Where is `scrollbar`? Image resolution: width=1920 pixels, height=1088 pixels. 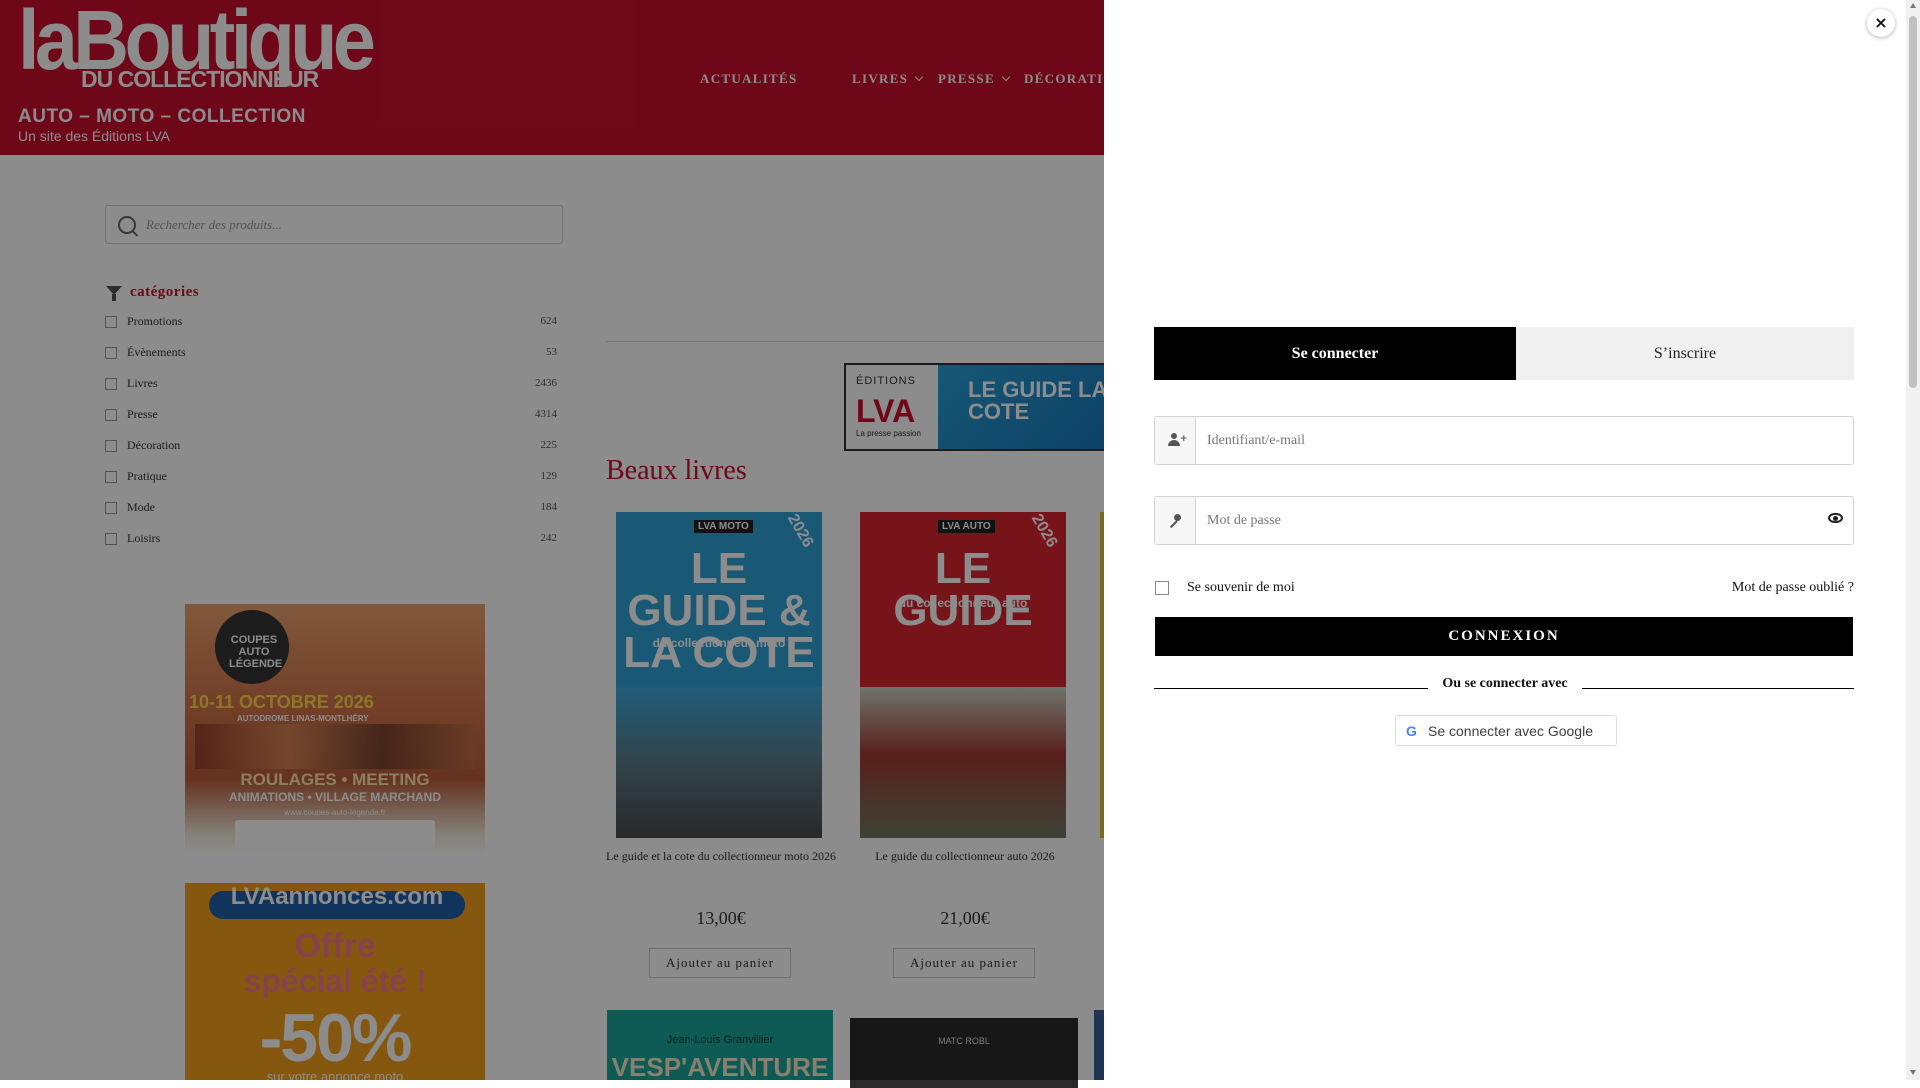 scrollbar is located at coordinates (1913, 540).